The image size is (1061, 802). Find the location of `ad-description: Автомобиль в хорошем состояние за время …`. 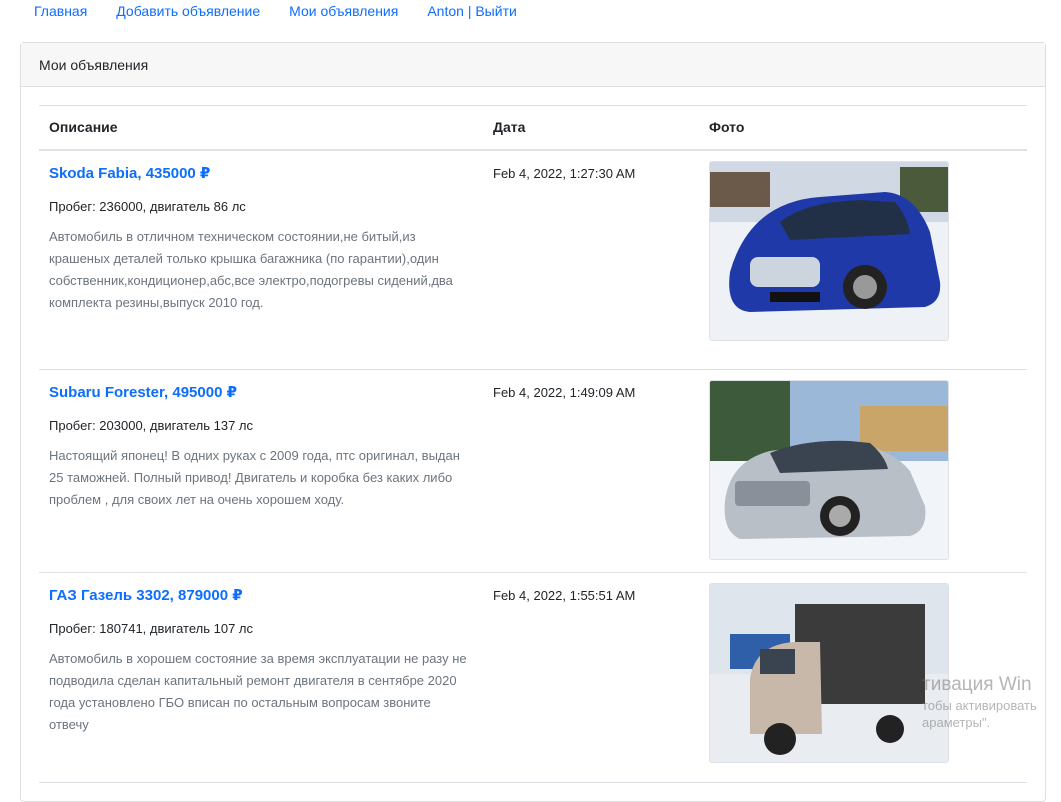

ad-description: Автомобиль в хорошем состояние за время … is located at coordinates (258, 691).